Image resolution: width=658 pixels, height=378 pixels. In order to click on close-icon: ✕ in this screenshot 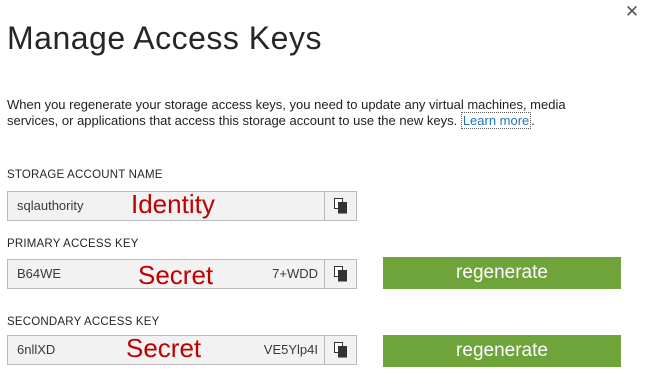, I will do `click(632, 11)`.